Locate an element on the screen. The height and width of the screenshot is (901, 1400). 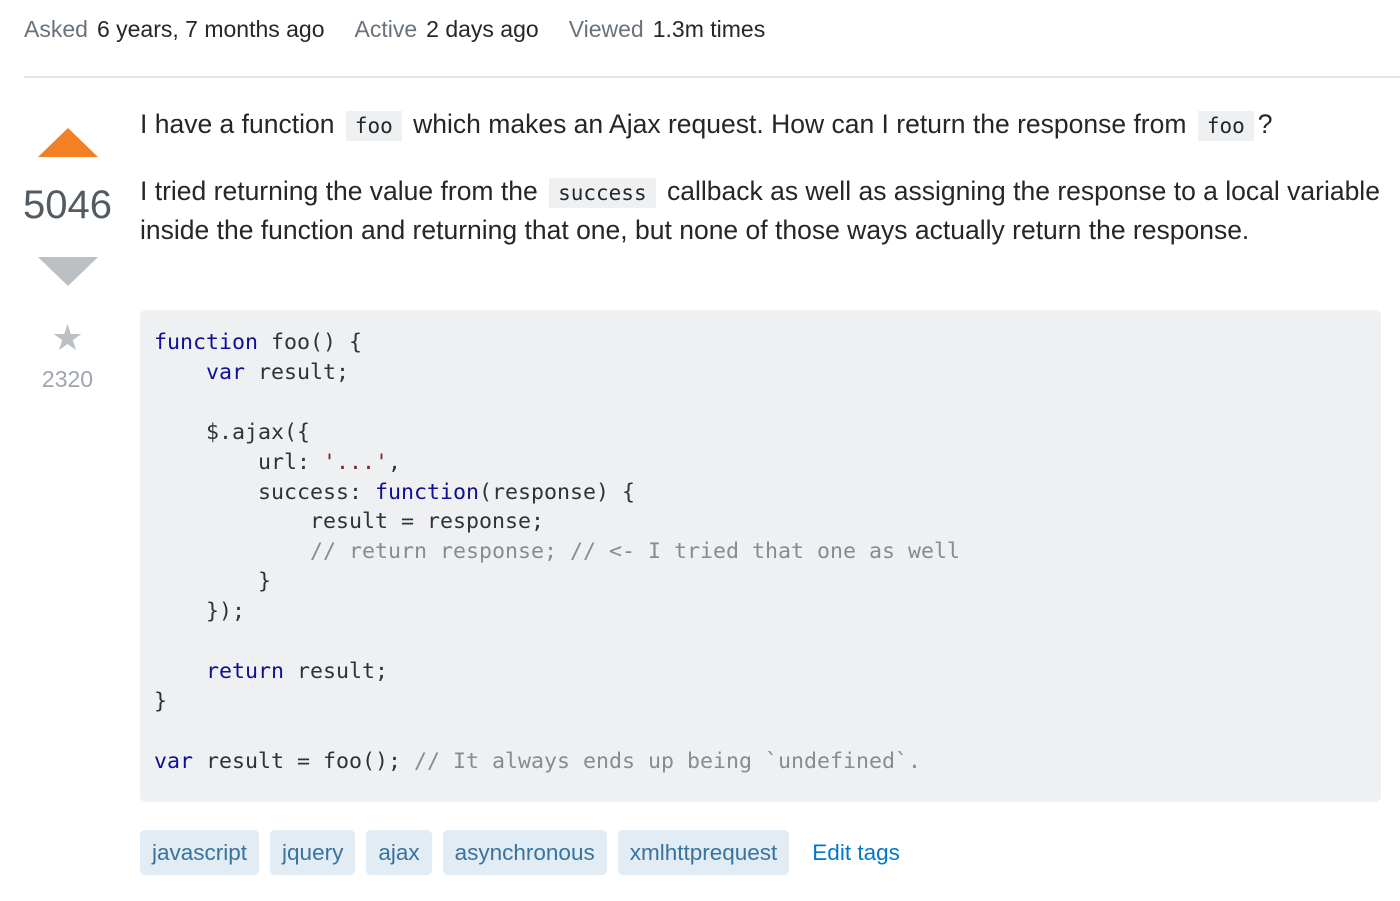
tag-javascript: javascript is located at coordinates (200, 852).